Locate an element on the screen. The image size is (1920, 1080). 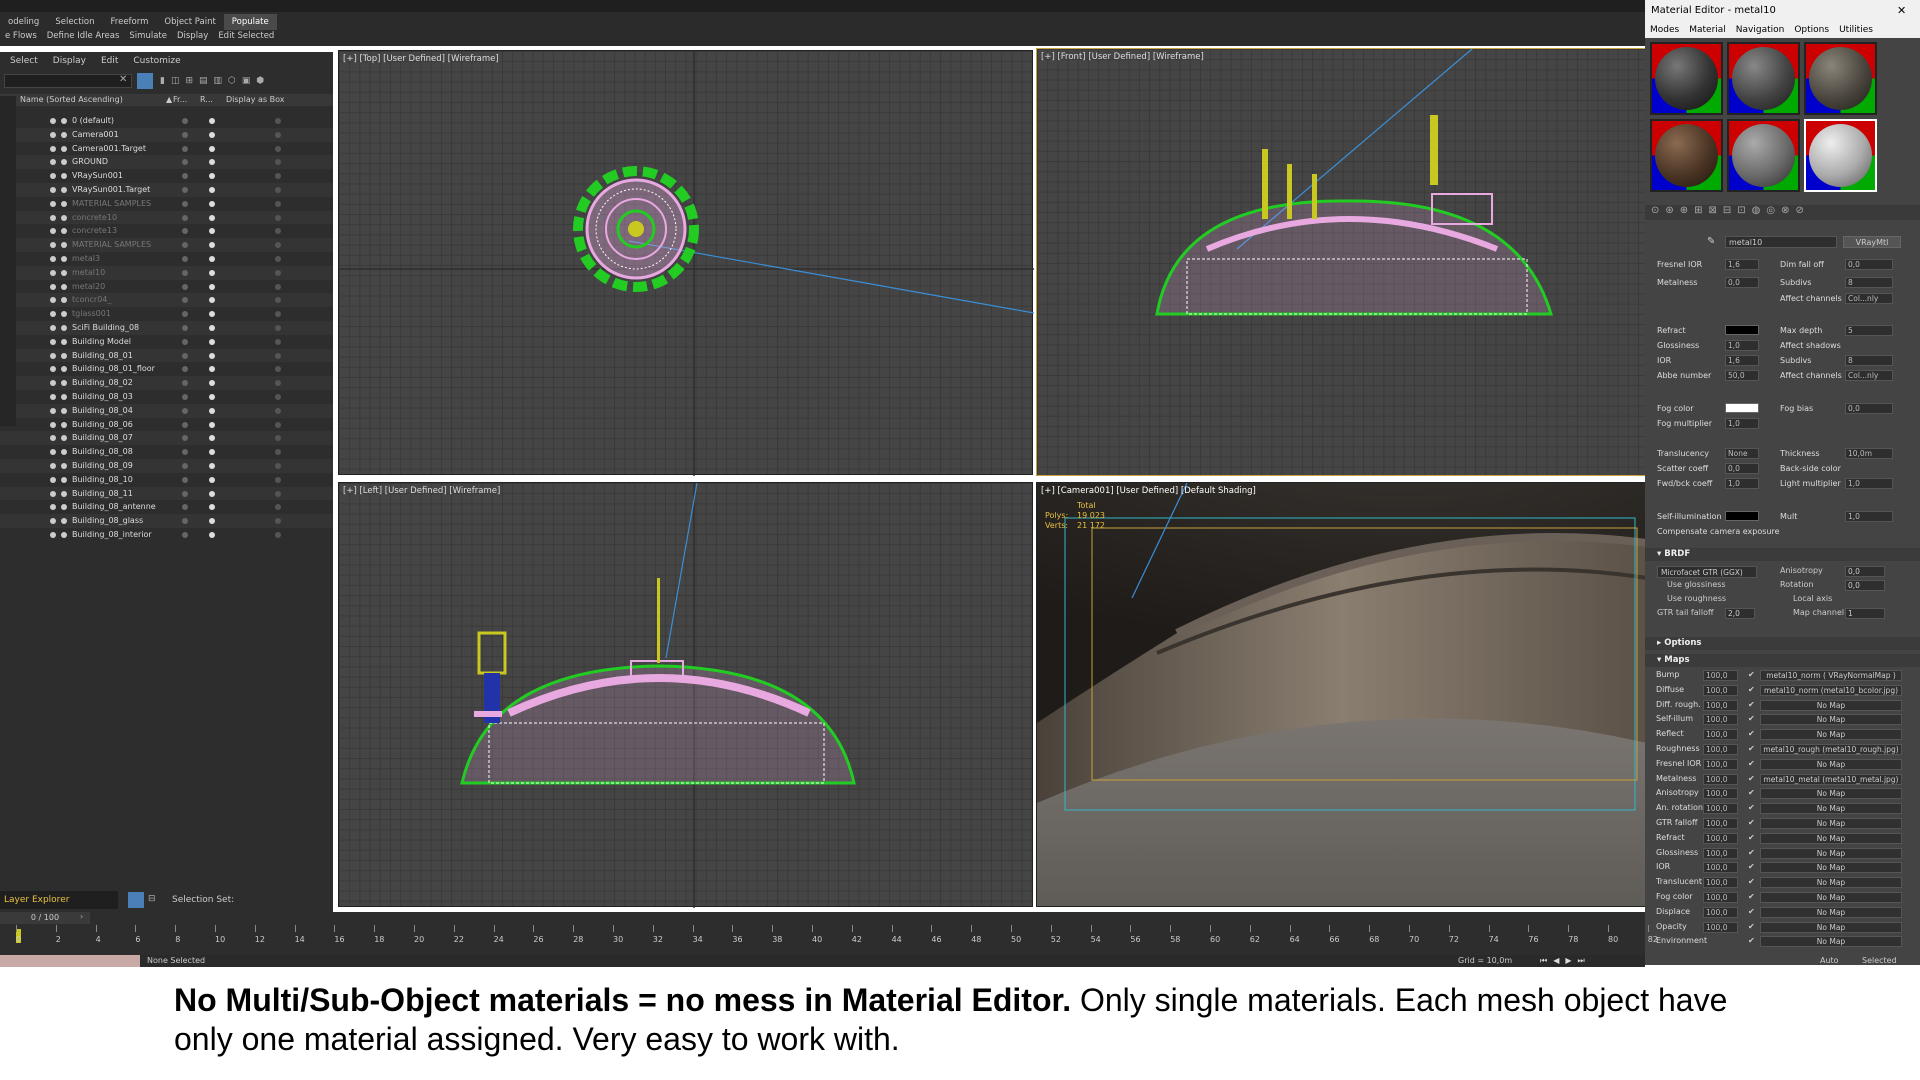
ribbon-button: e Flows is located at coordinates (21, 36).